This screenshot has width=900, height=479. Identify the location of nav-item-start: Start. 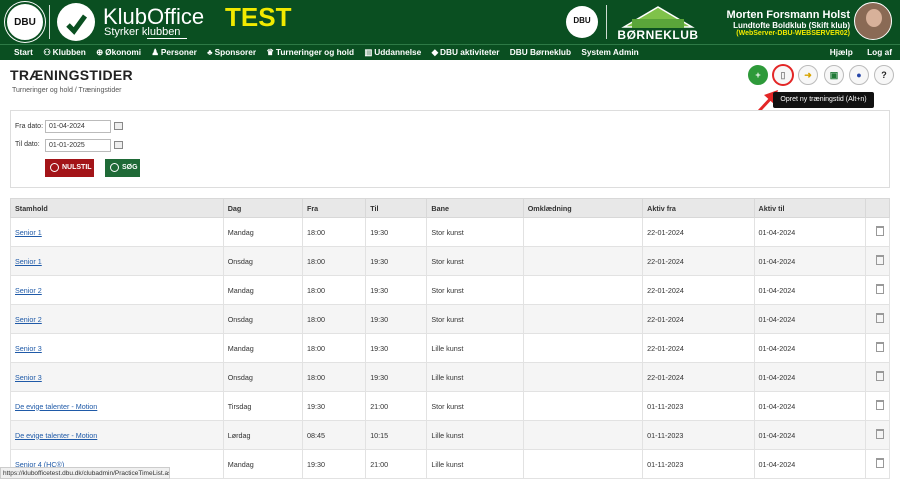
(23, 52).